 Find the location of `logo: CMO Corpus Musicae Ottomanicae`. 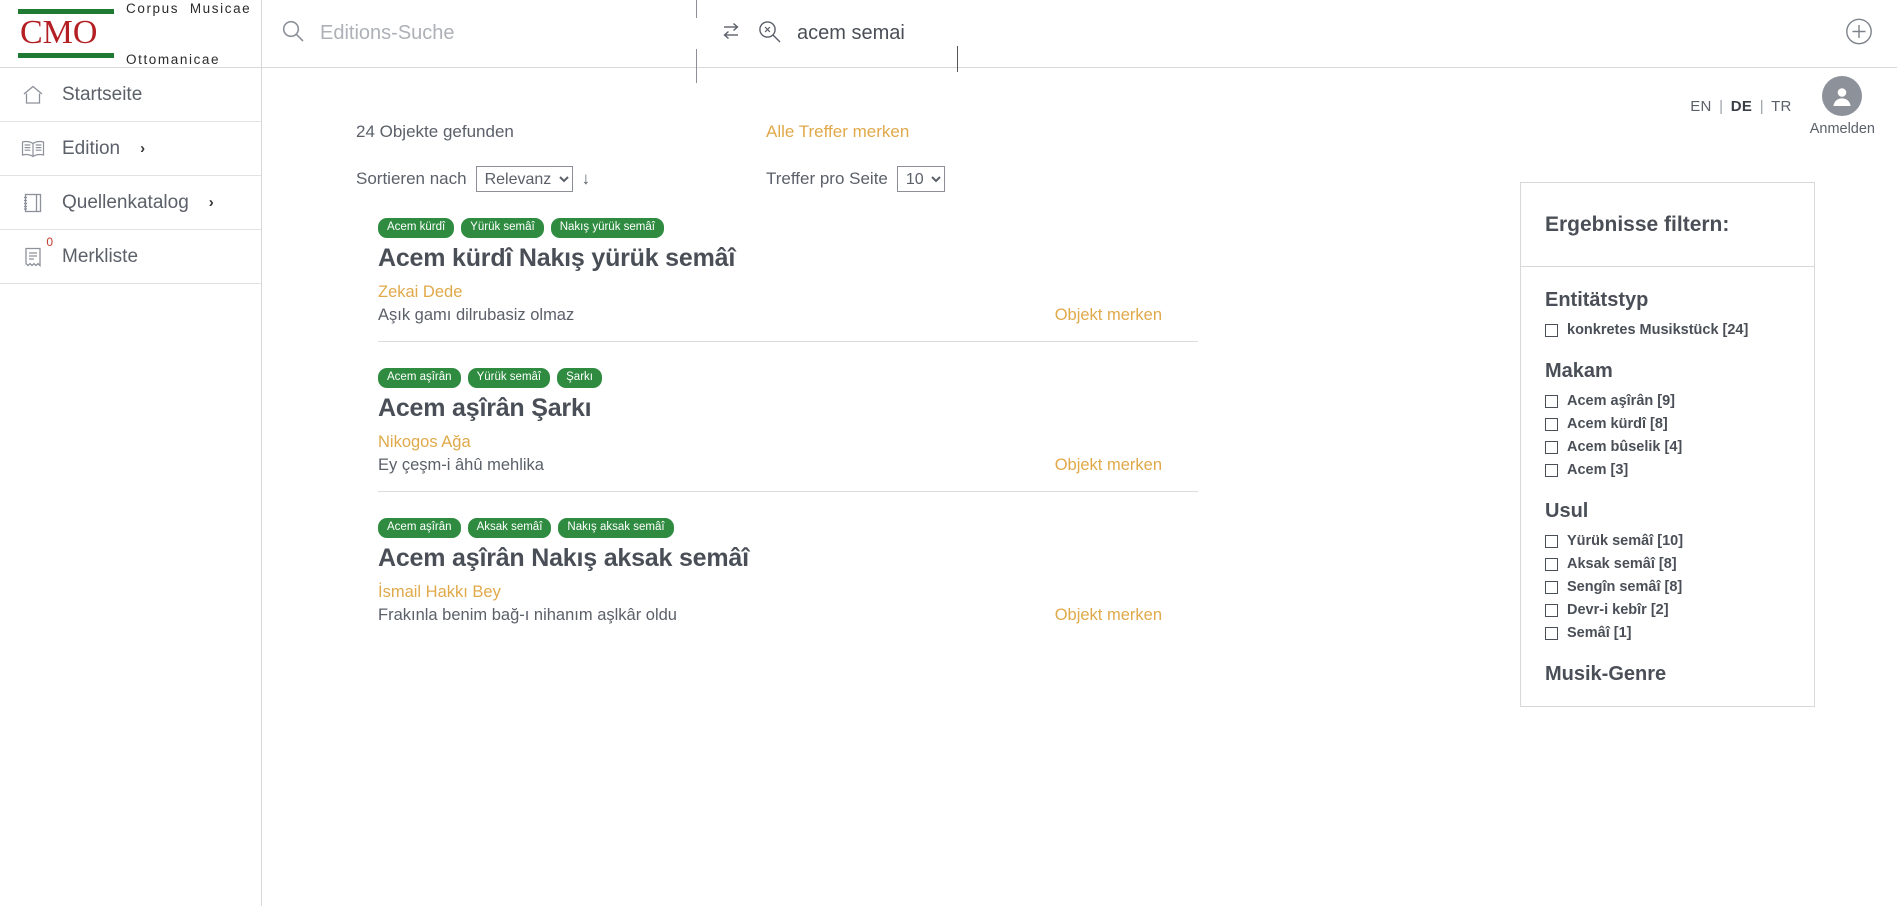

logo: CMO Corpus Musicae Ottomanicae is located at coordinates (130, 34).